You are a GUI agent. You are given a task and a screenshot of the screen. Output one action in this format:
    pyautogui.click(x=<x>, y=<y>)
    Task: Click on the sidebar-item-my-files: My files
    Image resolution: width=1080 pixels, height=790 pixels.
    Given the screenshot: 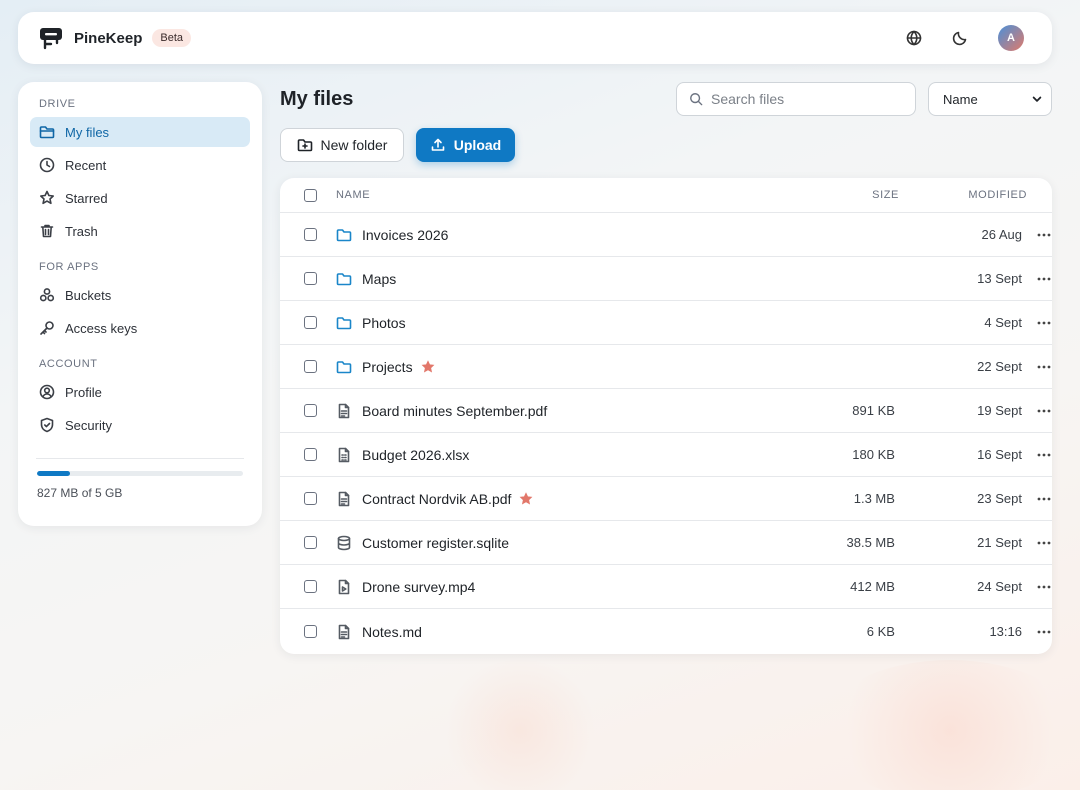 What is the action you would take?
    pyautogui.click(x=140, y=132)
    